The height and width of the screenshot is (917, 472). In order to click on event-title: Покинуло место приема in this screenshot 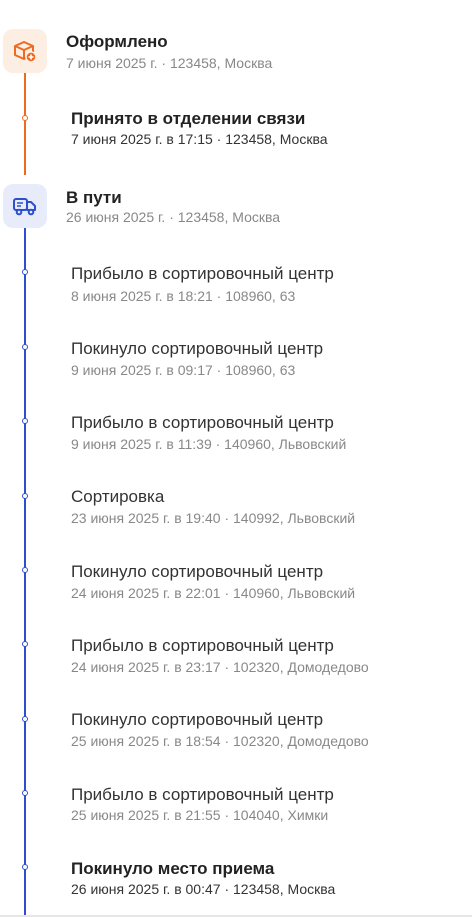, I will do `click(173, 868)`.